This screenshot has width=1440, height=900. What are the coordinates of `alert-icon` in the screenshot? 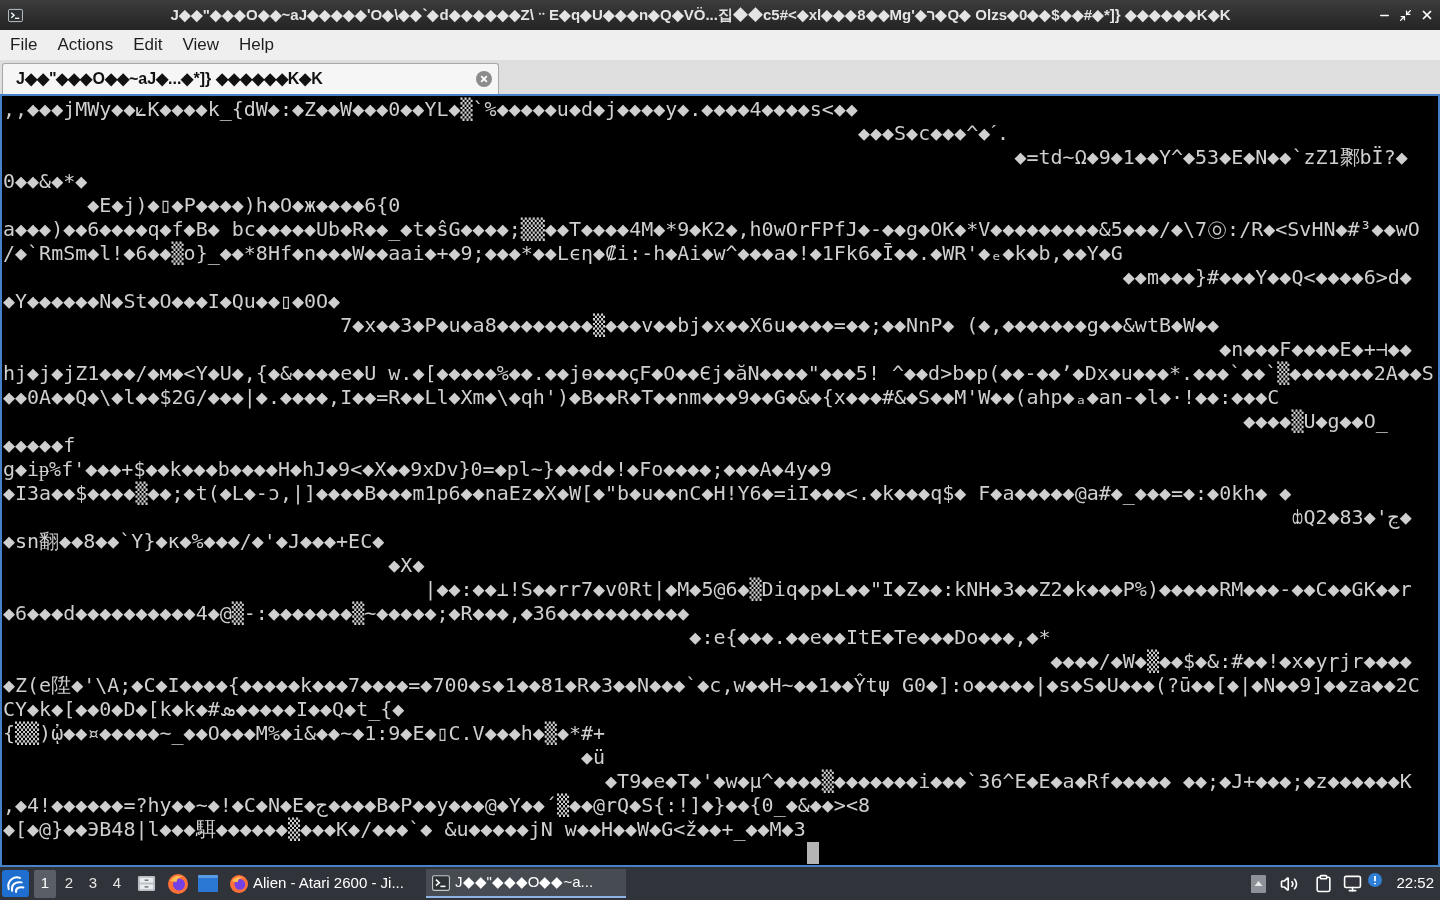 It's located at (1375, 879).